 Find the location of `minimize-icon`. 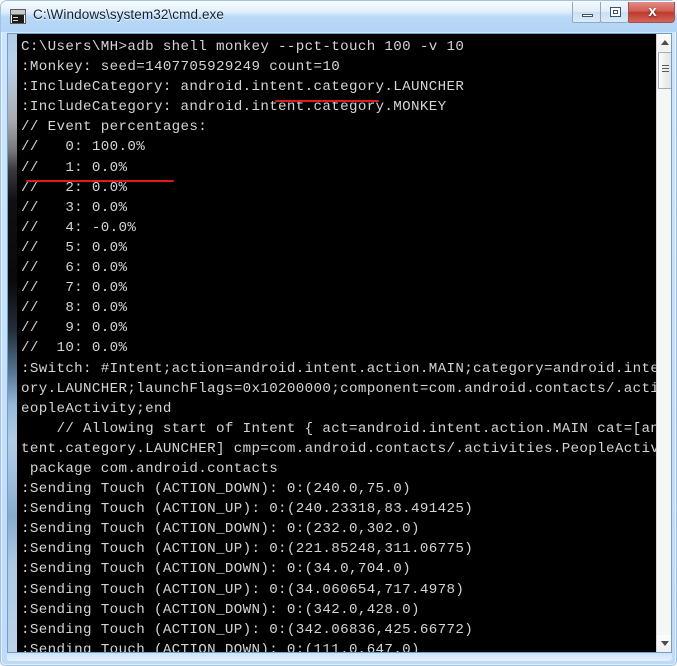

minimize-icon is located at coordinates (587, 15).